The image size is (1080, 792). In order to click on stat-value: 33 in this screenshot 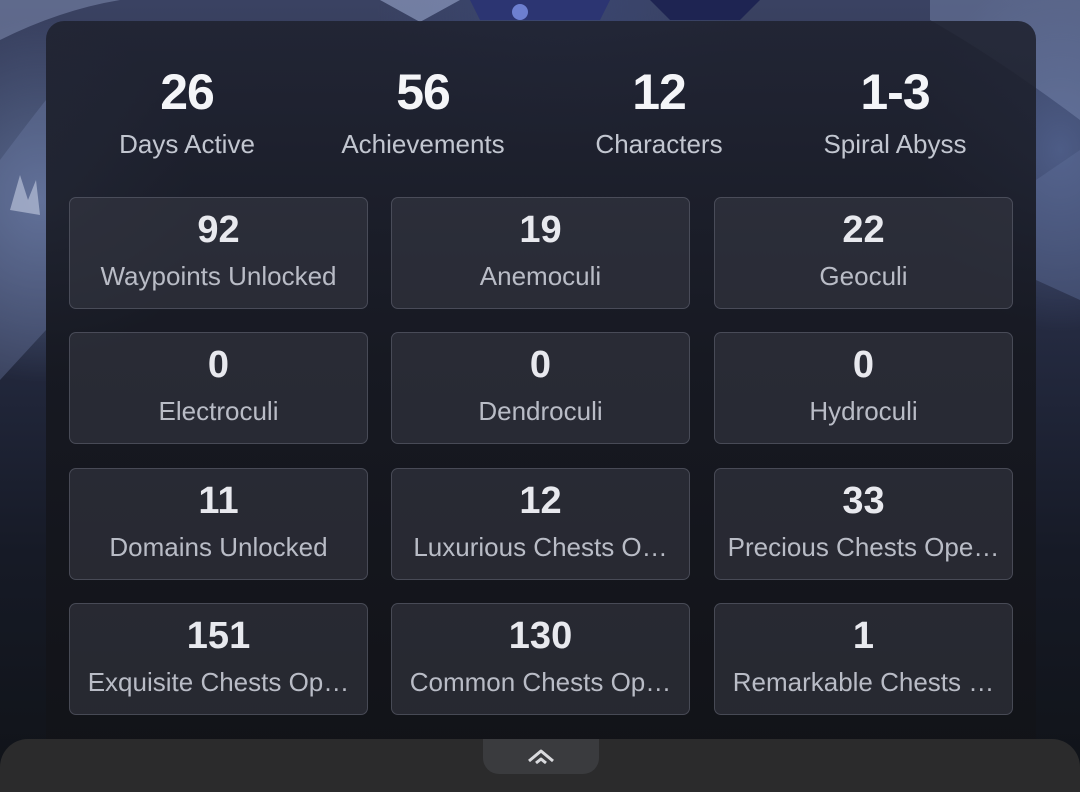, I will do `click(863, 501)`.